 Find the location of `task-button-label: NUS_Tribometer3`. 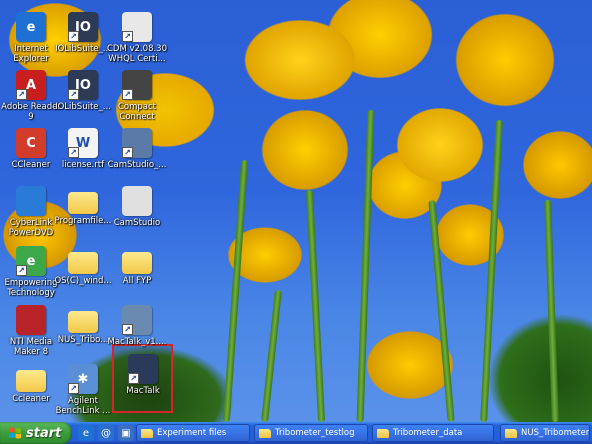

task-button-label: NUS_Tribometer3 is located at coordinates (555, 433).